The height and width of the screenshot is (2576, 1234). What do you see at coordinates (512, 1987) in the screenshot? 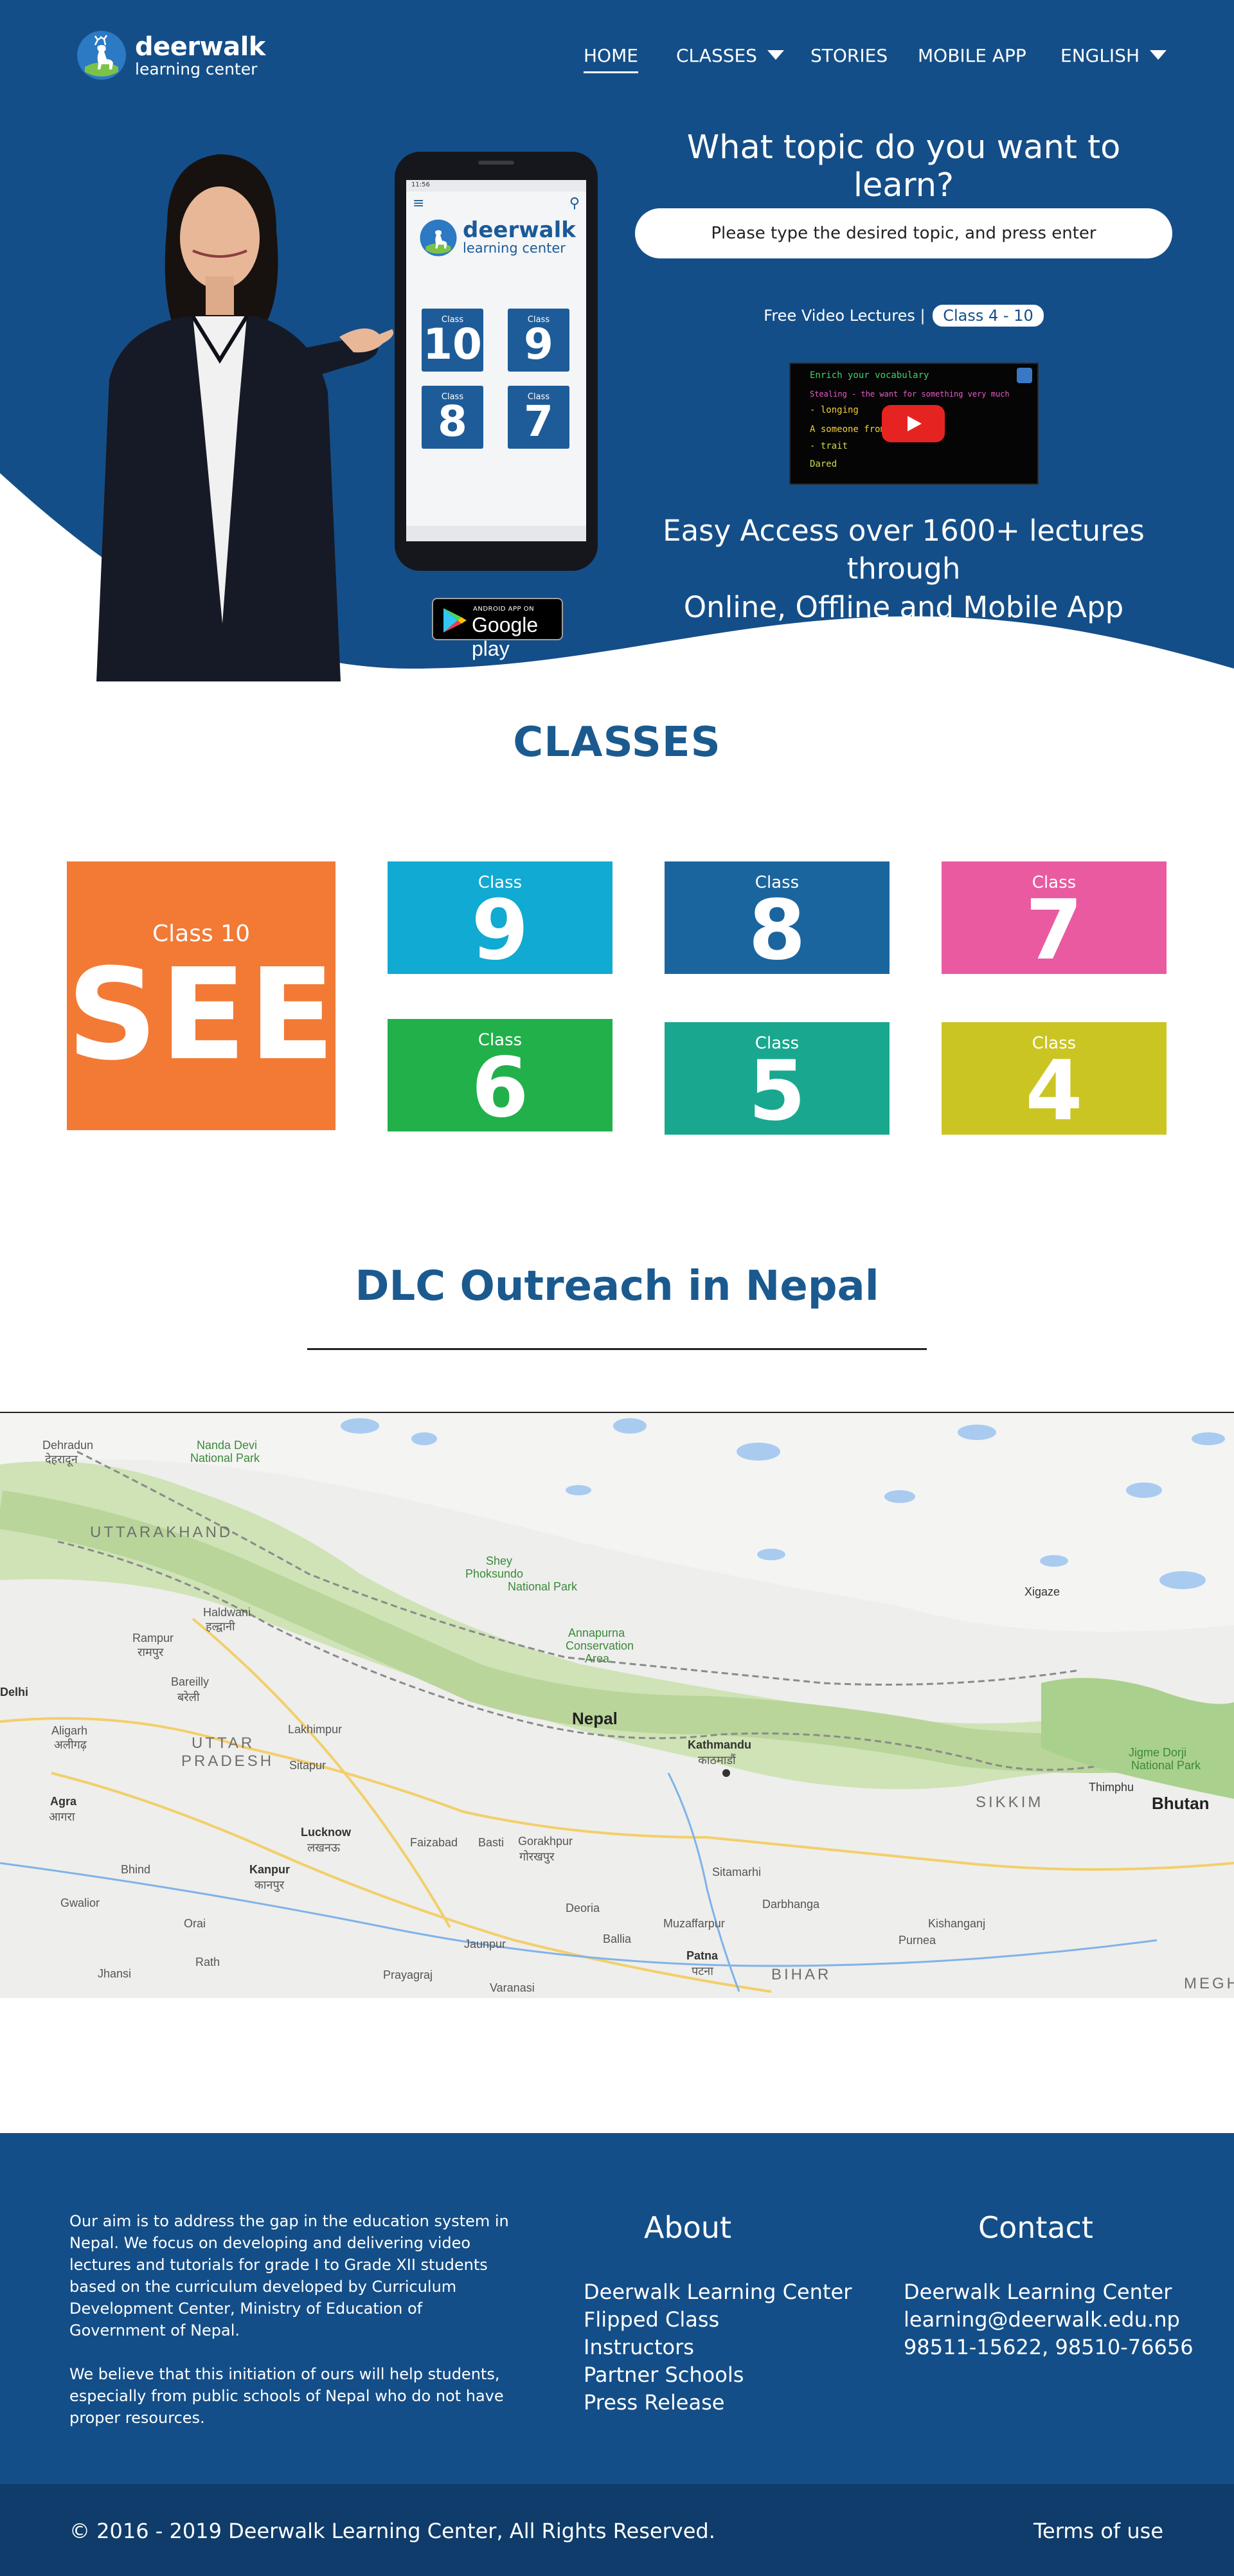
I see `map-label-varanasi: Varanasi` at bounding box center [512, 1987].